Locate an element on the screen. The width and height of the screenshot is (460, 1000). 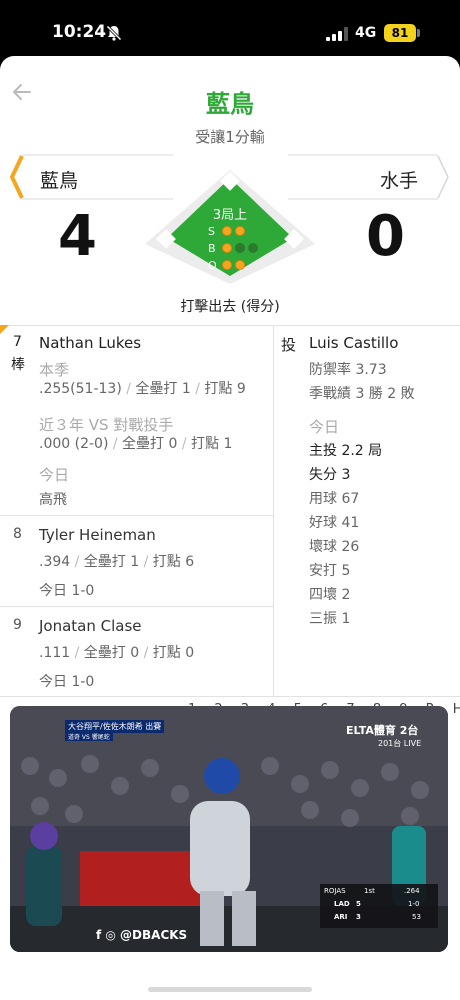
away-team-name: 藍鳥 is located at coordinates (59, 181).